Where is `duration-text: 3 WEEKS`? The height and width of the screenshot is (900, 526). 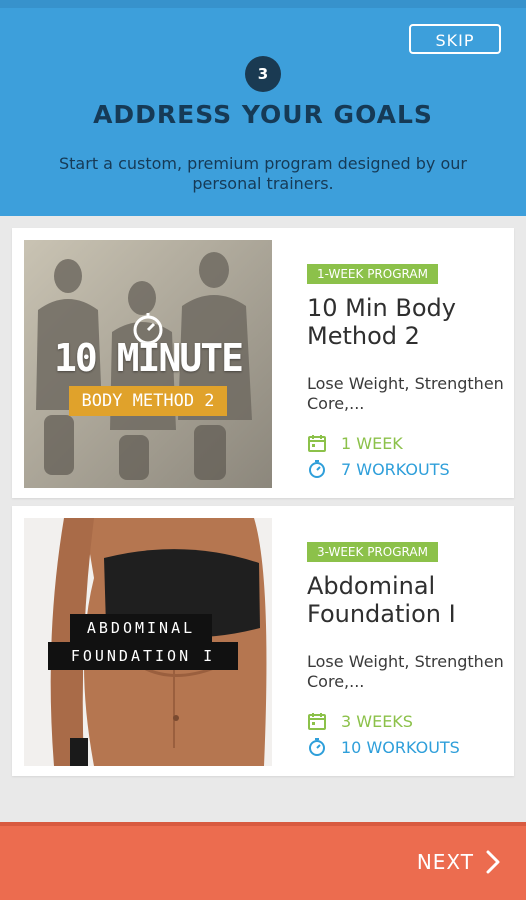
duration-text: 3 WEEKS is located at coordinates (377, 721).